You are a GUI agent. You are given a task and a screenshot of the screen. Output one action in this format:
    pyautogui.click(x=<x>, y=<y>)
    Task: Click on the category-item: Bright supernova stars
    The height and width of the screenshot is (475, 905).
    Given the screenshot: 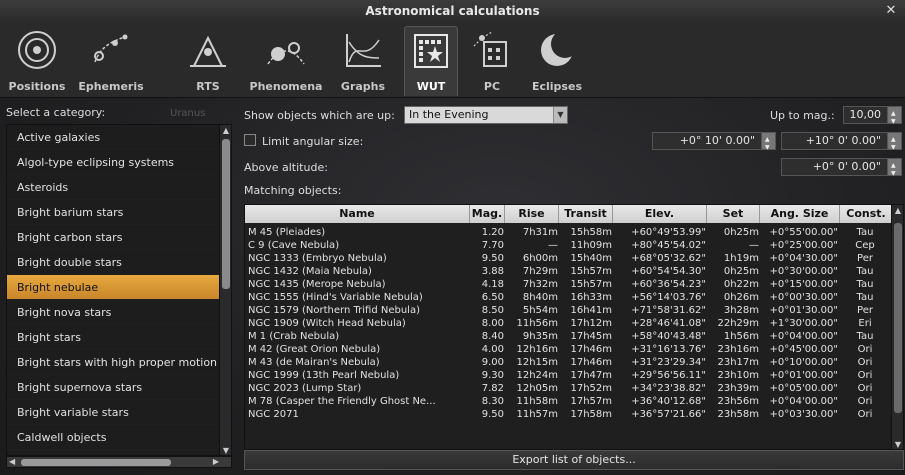 What is the action you would take?
    pyautogui.click(x=113, y=387)
    